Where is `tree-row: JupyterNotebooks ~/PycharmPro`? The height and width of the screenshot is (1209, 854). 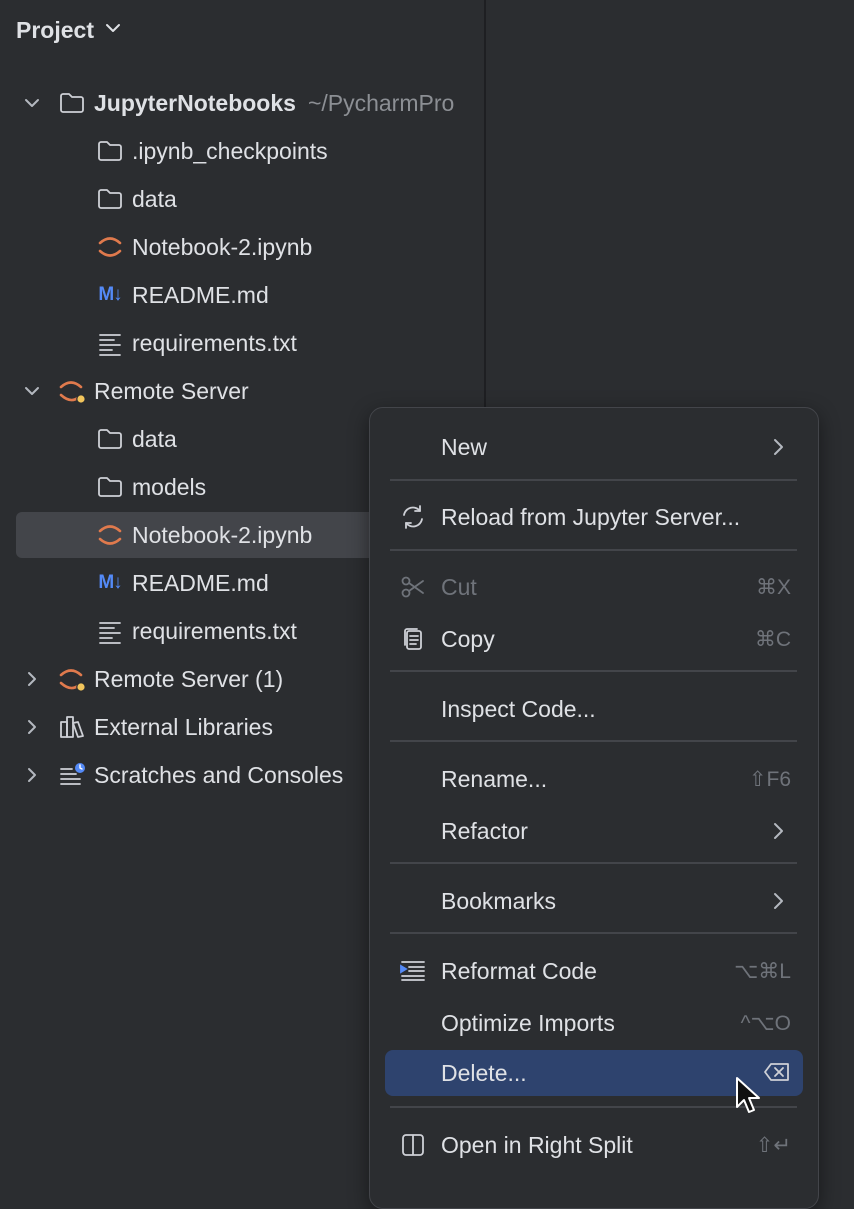 tree-row: JupyterNotebooks ~/PycharmPro is located at coordinates (271, 103).